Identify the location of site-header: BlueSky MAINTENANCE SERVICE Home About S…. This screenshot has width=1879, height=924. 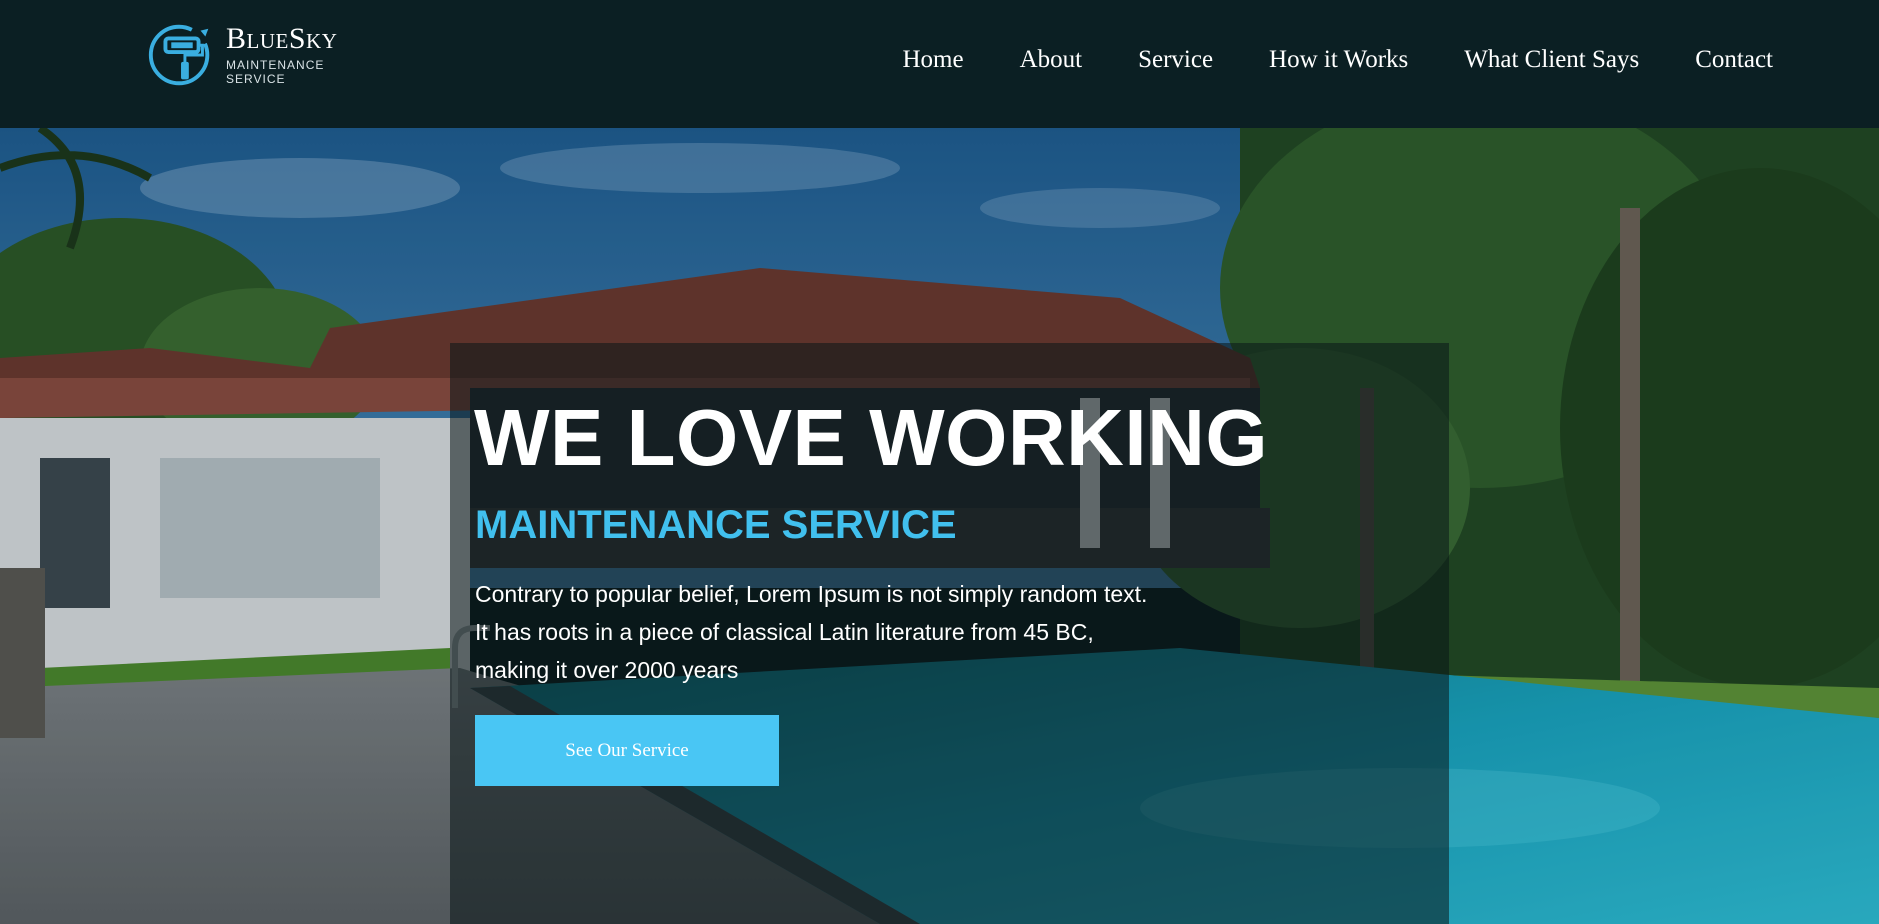
(939, 64).